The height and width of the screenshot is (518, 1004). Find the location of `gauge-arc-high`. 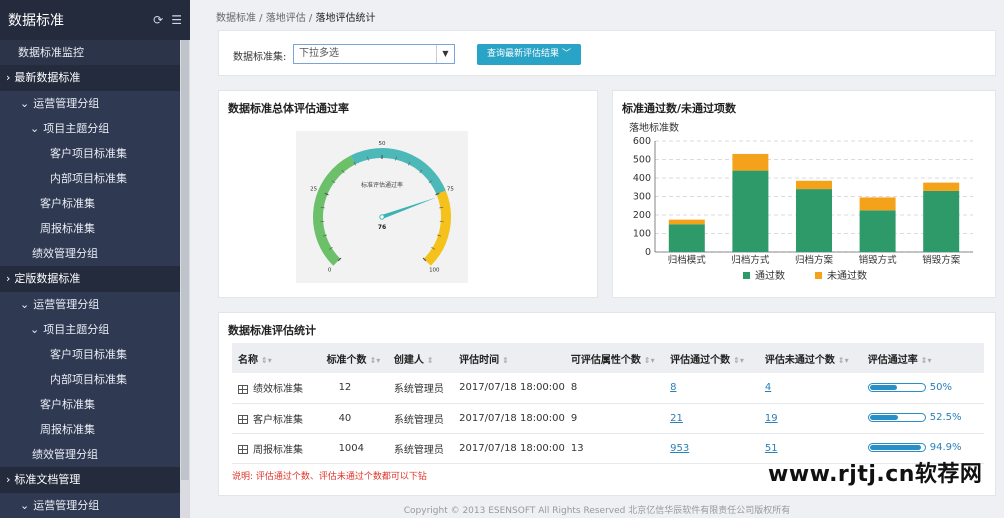

gauge-arc-high is located at coordinates (437, 228).